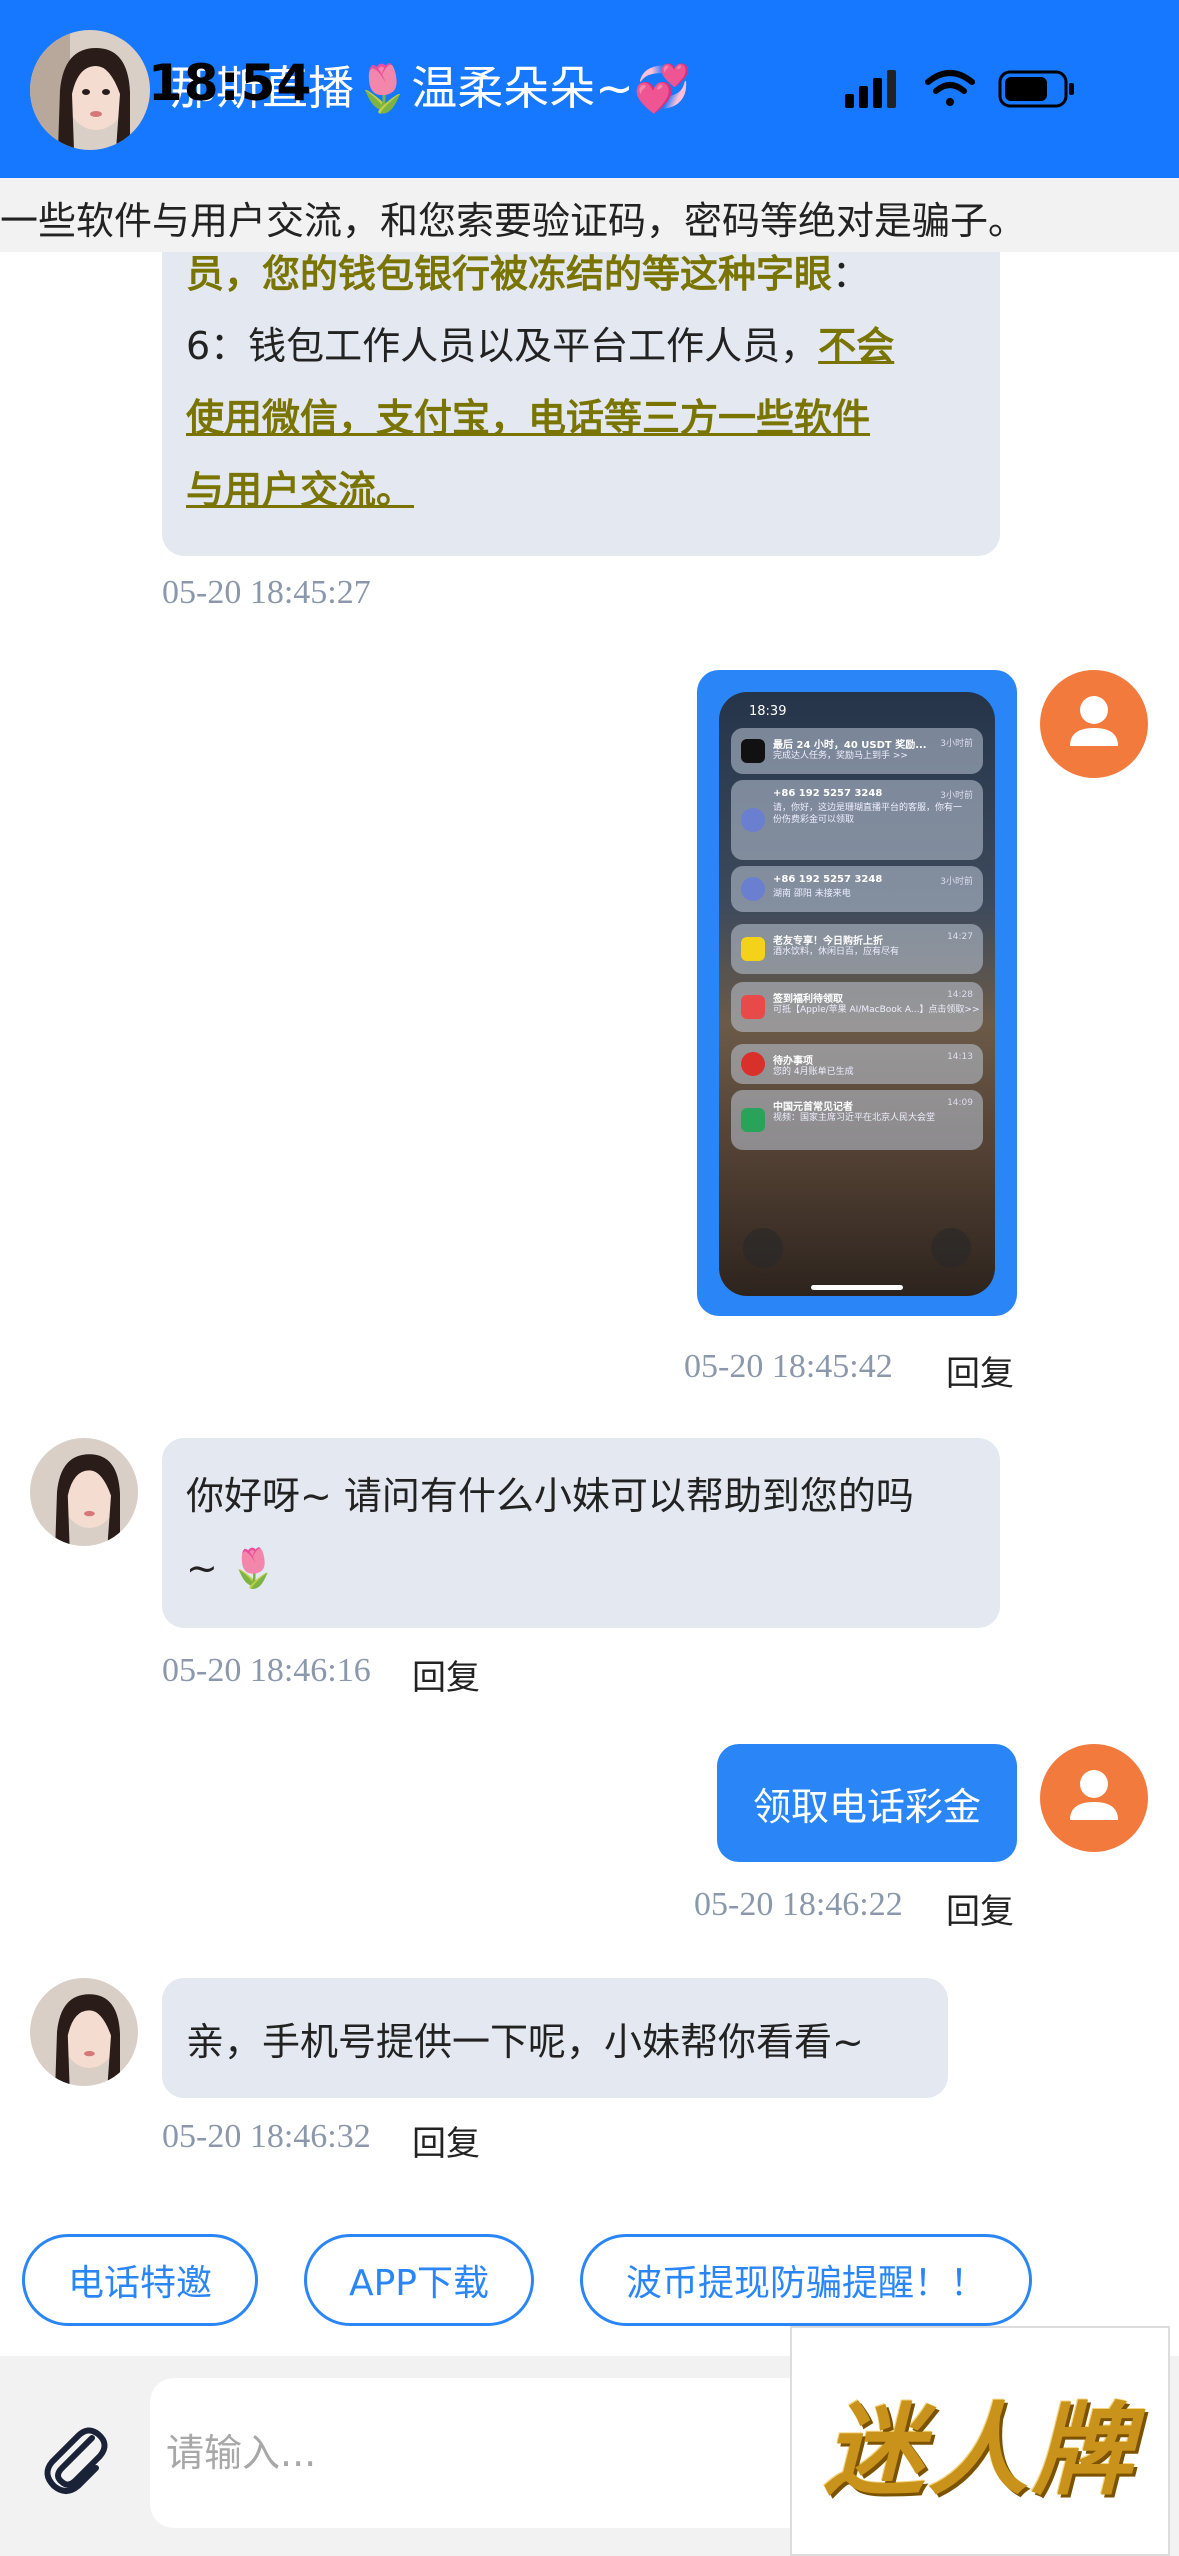 The width and height of the screenshot is (1179, 2556). What do you see at coordinates (76, 2458) in the screenshot?
I see `paperclip-icon` at bounding box center [76, 2458].